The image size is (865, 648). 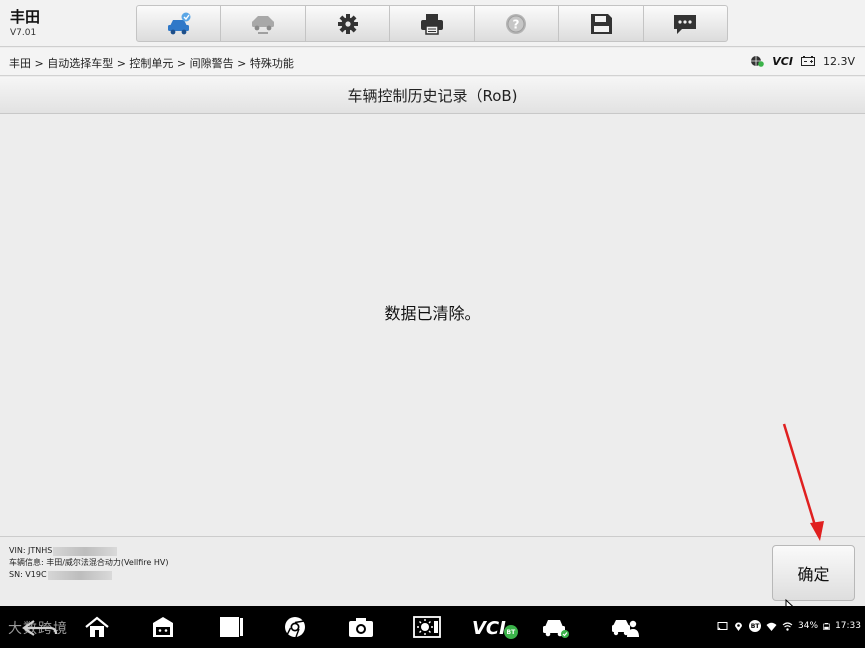 I want to click on voltage-reading: 12.3V, so click(x=838, y=61).